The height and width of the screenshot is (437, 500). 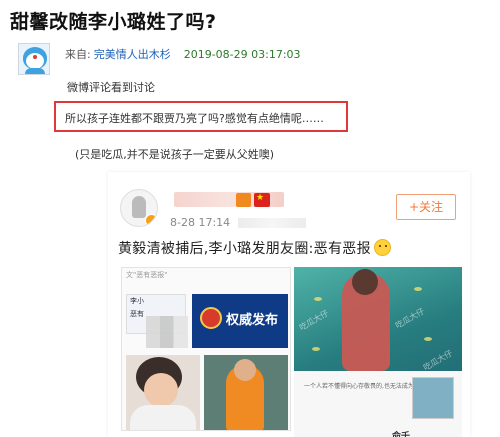 What do you see at coordinates (200, 222) in the screenshot?
I see `embed-time-text: 8-28 17:14` at bounding box center [200, 222].